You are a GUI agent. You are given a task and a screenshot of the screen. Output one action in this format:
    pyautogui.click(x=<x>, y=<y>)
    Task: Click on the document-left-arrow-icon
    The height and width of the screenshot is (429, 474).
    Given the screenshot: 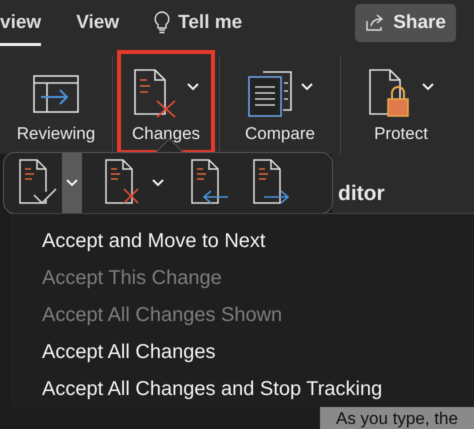 What is the action you would take?
    pyautogui.click(x=210, y=183)
    